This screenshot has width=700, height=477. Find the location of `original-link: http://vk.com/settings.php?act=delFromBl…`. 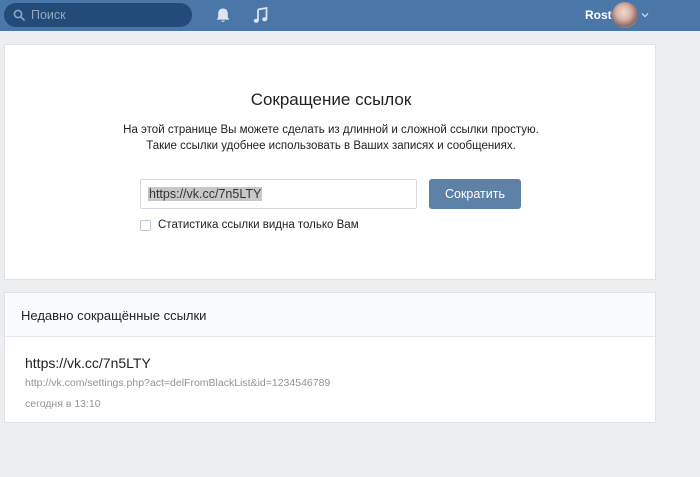

original-link: http://vk.com/settings.php?act=delFromBl… is located at coordinates (177, 383).